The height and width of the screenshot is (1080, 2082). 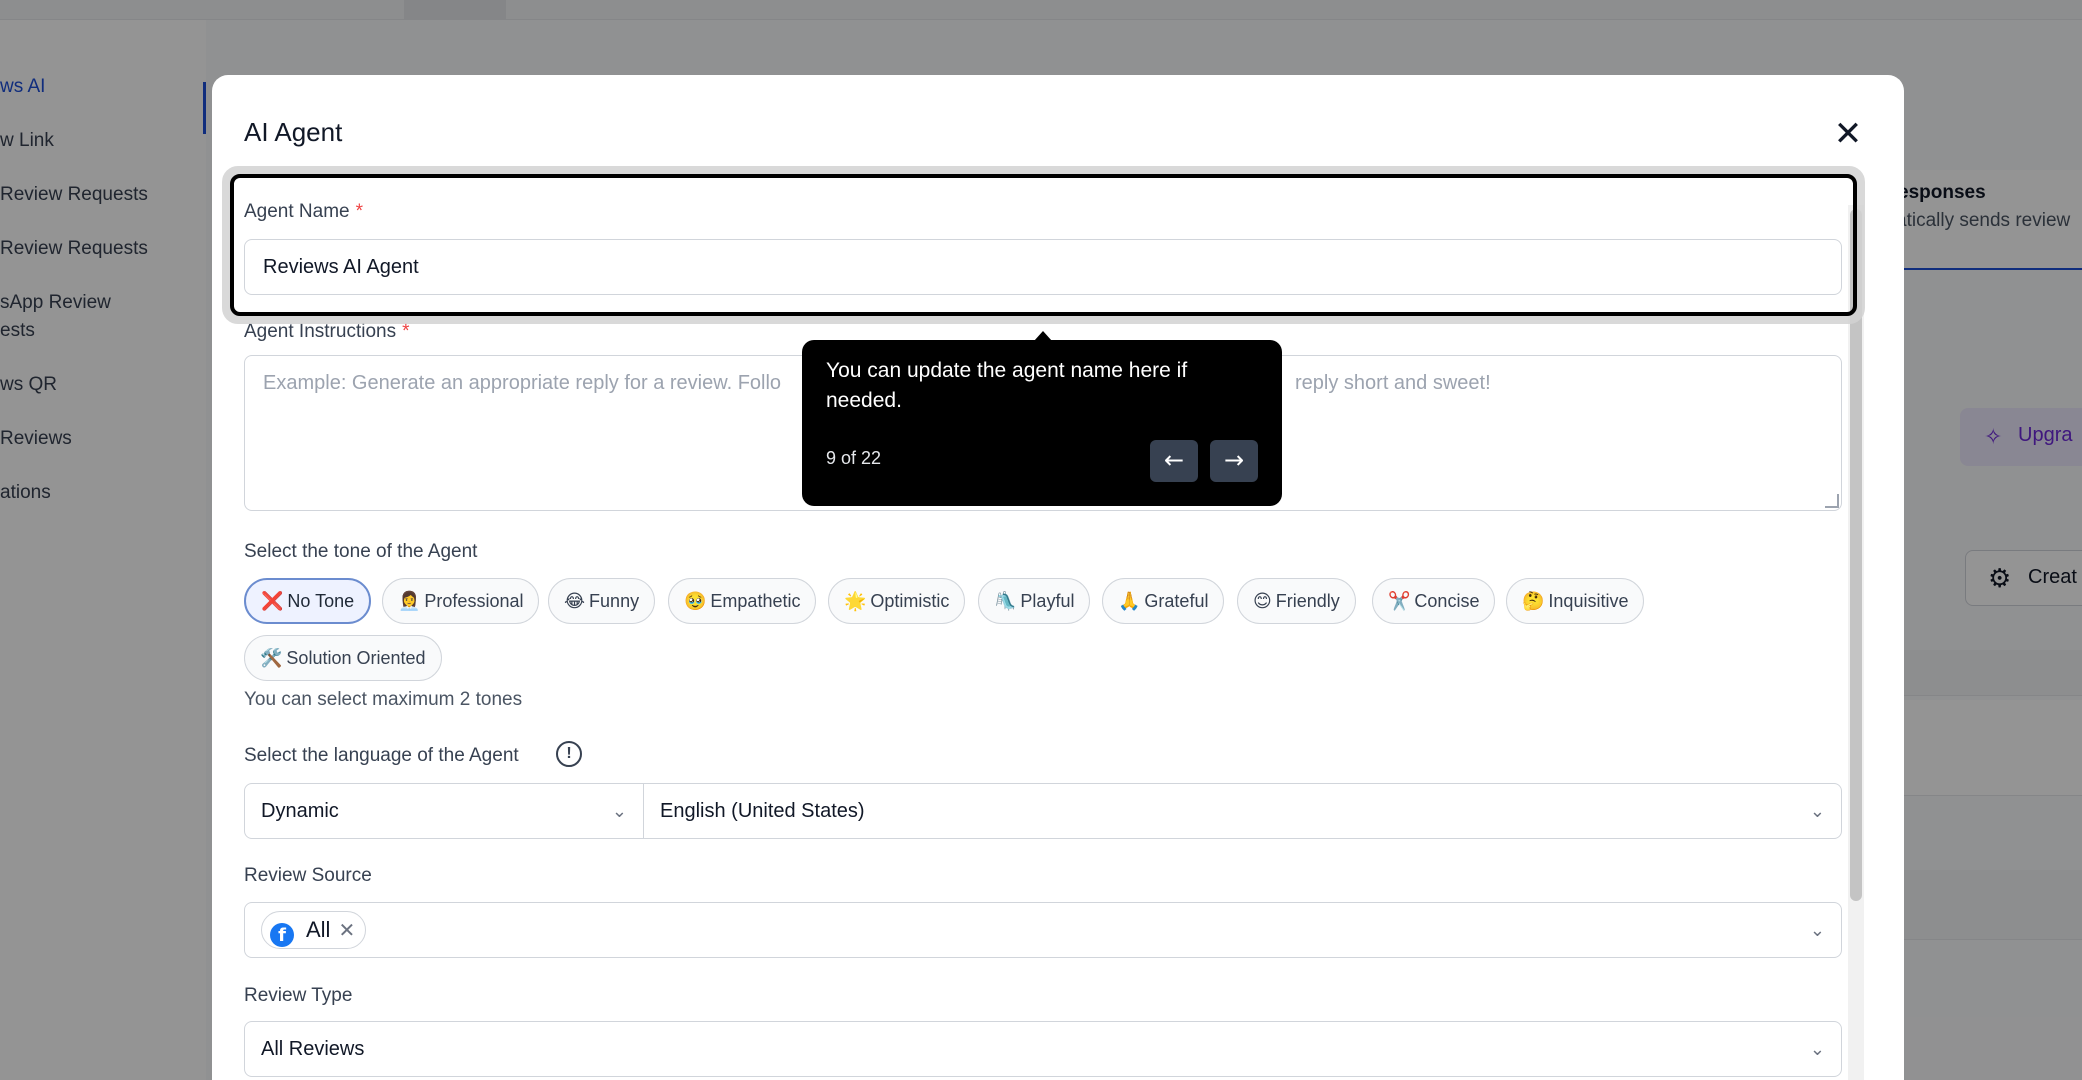 I want to click on chip-label: Solution Oriented, so click(x=356, y=658).